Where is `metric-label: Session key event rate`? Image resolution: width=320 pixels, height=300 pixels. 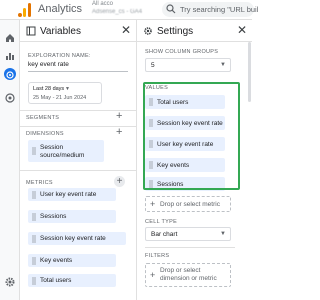
metric-label: Session key event rate is located at coordinates (73, 238).